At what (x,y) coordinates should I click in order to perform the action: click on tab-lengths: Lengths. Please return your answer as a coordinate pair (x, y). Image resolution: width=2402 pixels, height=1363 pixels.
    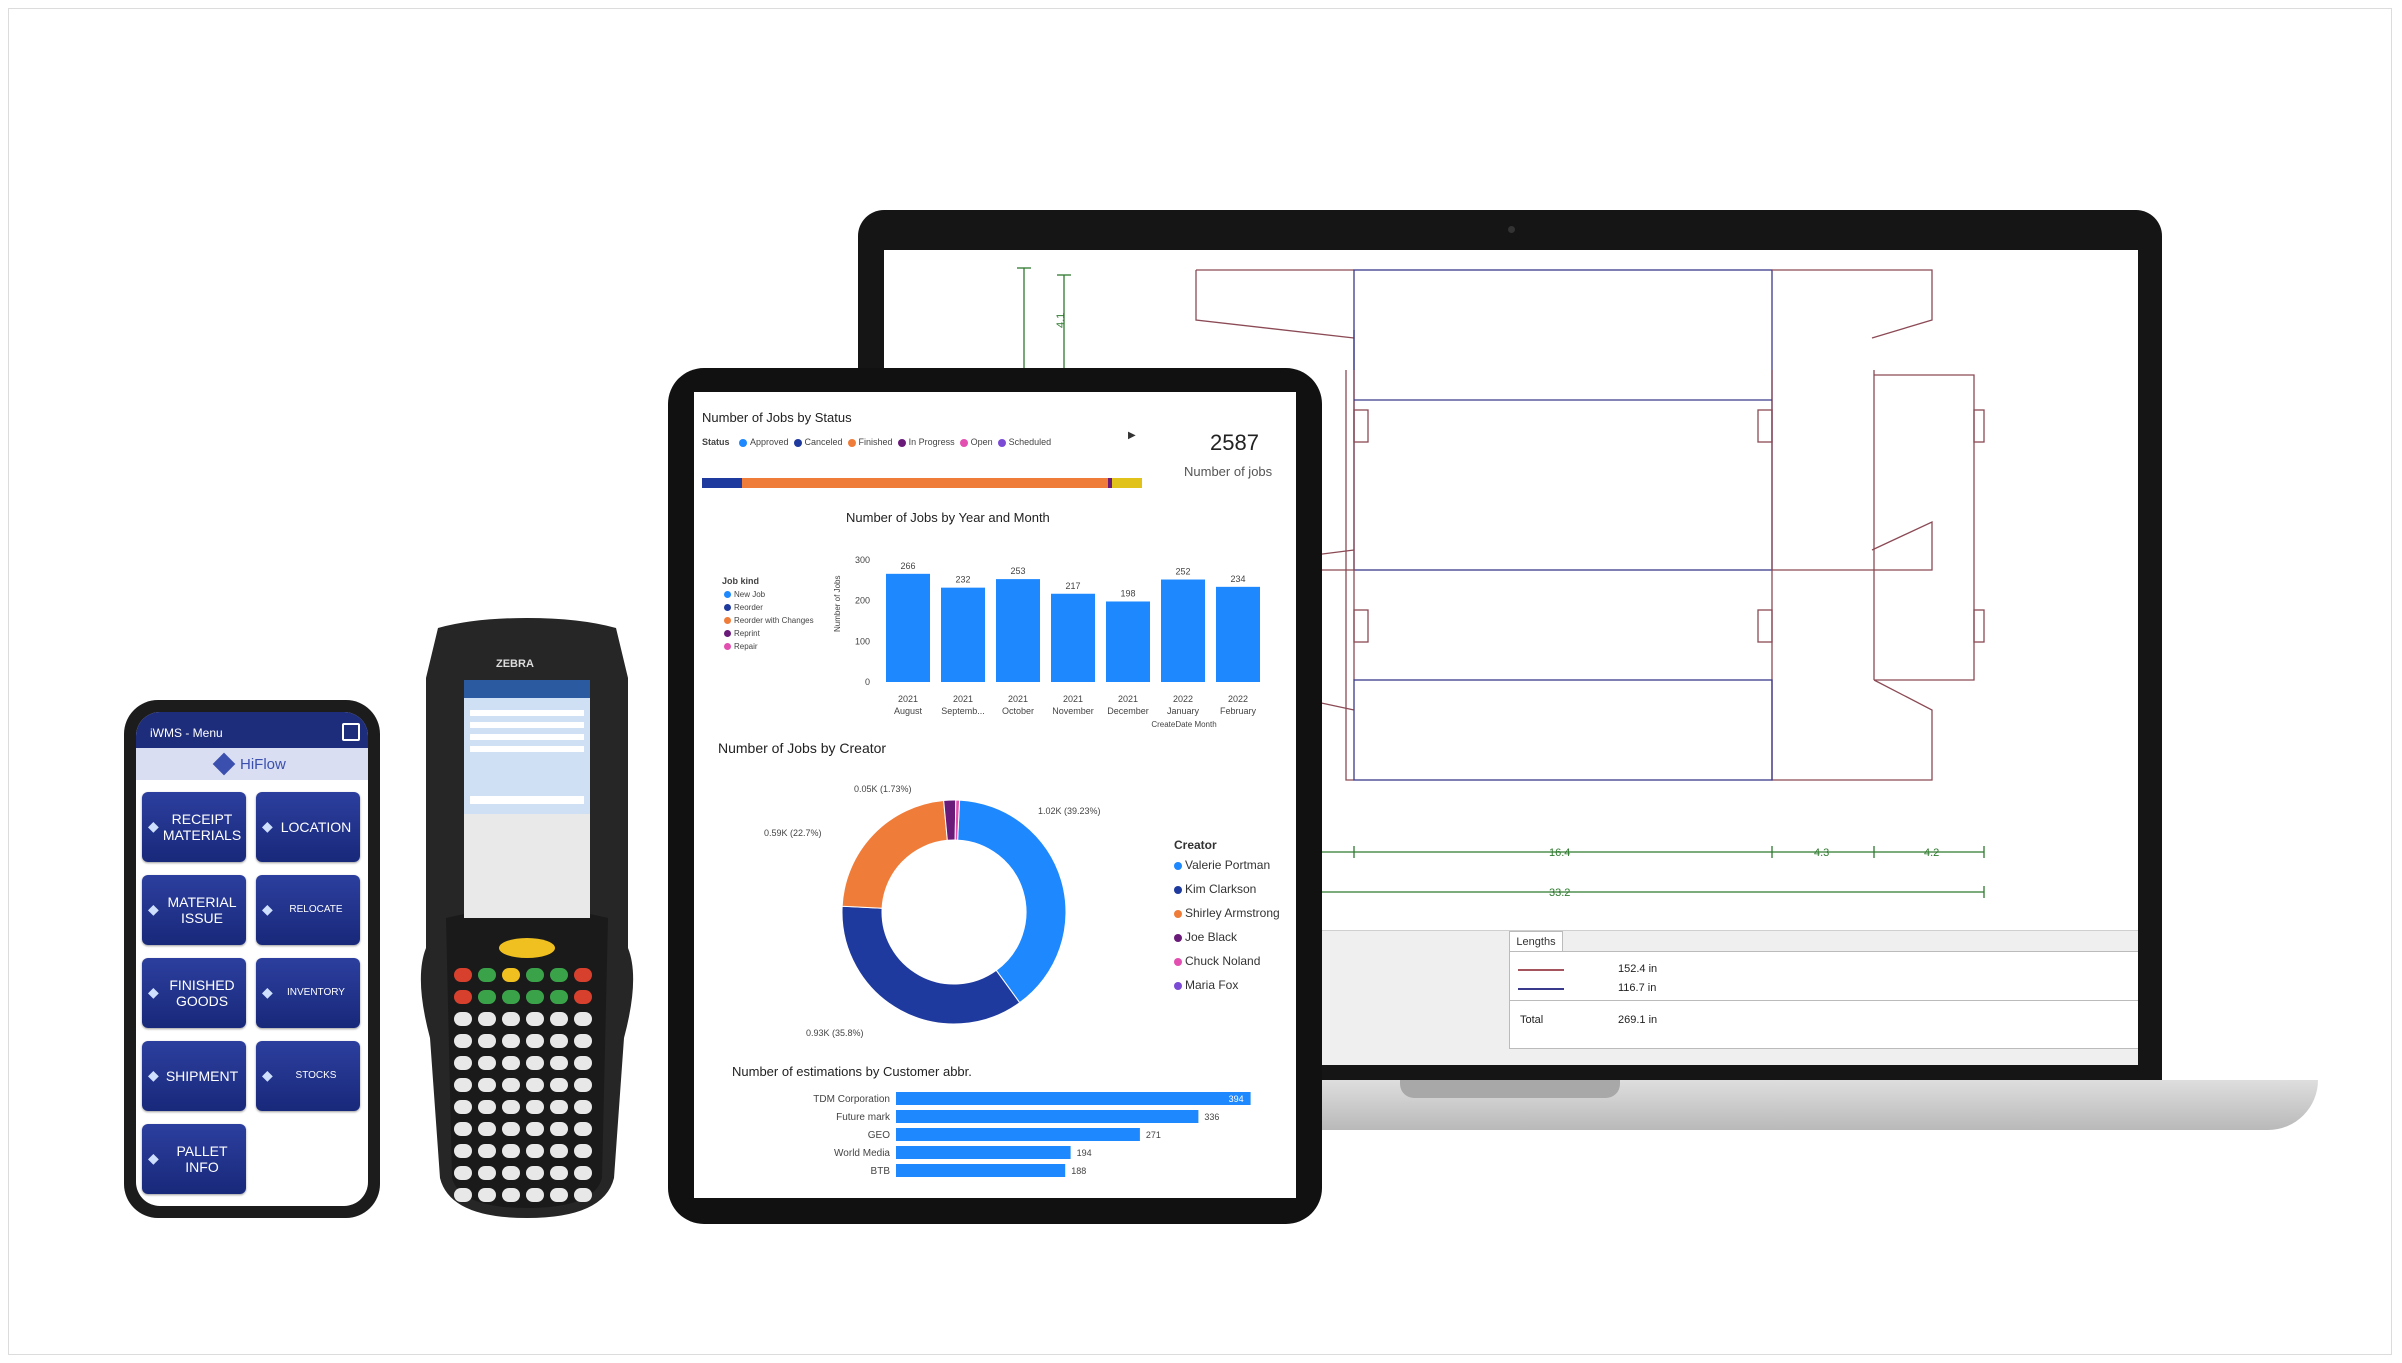
    Looking at the image, I should click on (1536, 942).